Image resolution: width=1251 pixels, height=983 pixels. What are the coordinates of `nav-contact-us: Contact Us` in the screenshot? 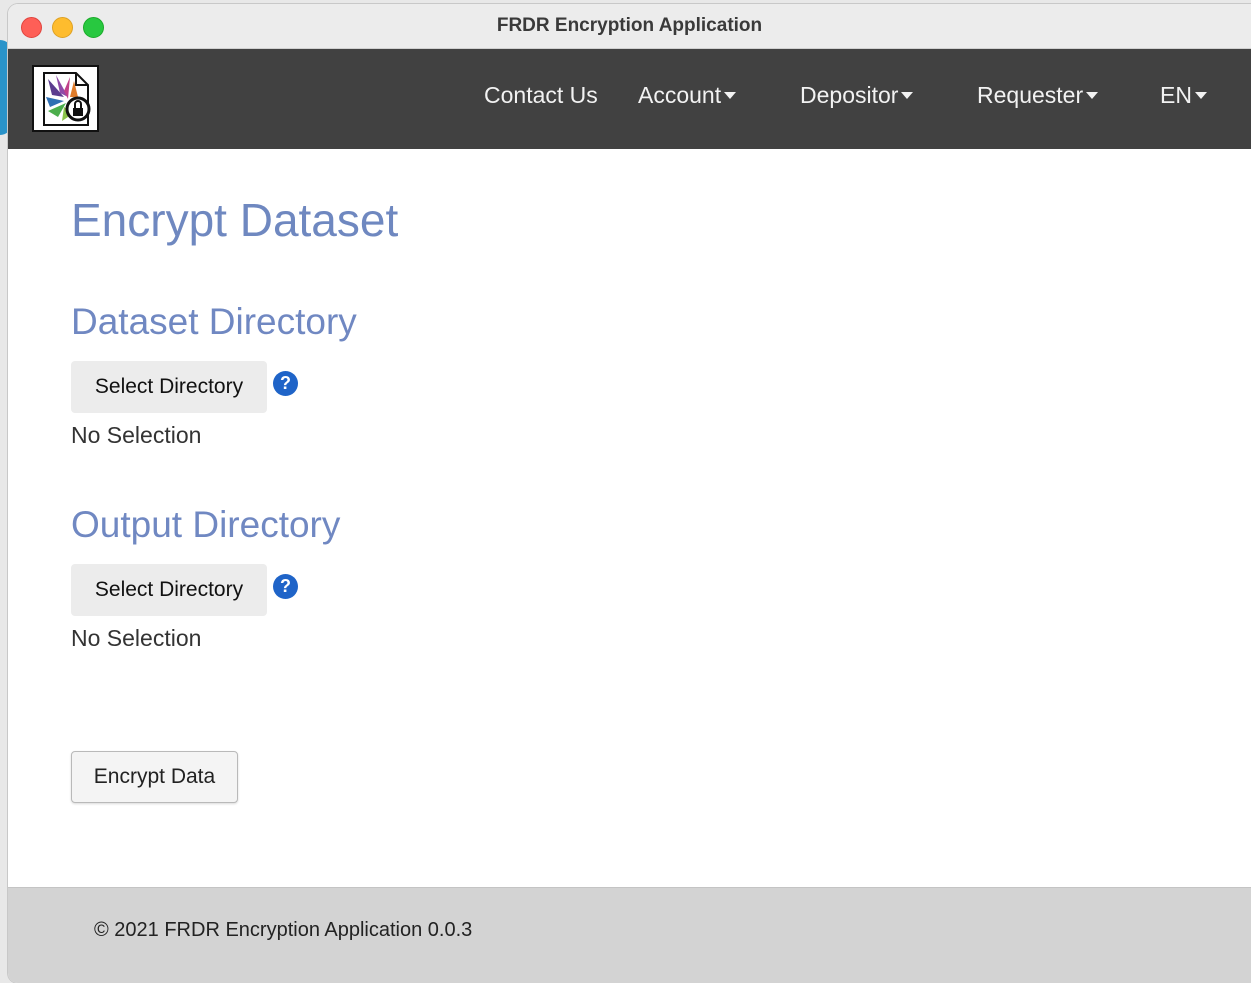 It's located at (541, 95).